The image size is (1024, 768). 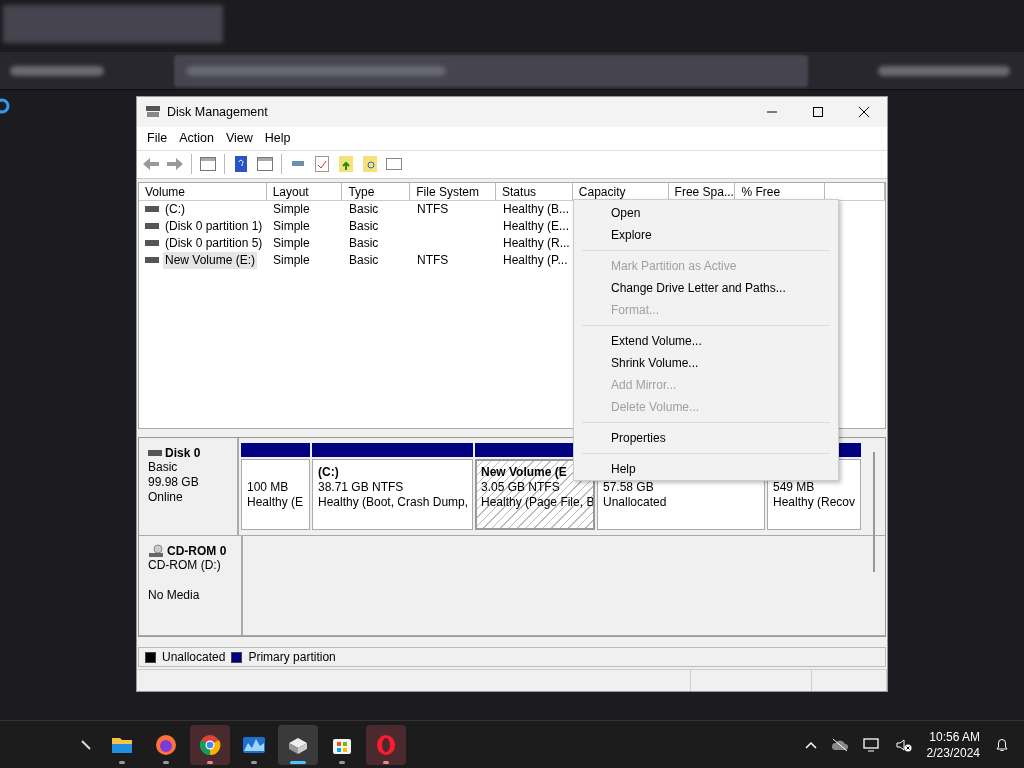 I want to click on menu-item: Properties, so click(x=706, y=438).